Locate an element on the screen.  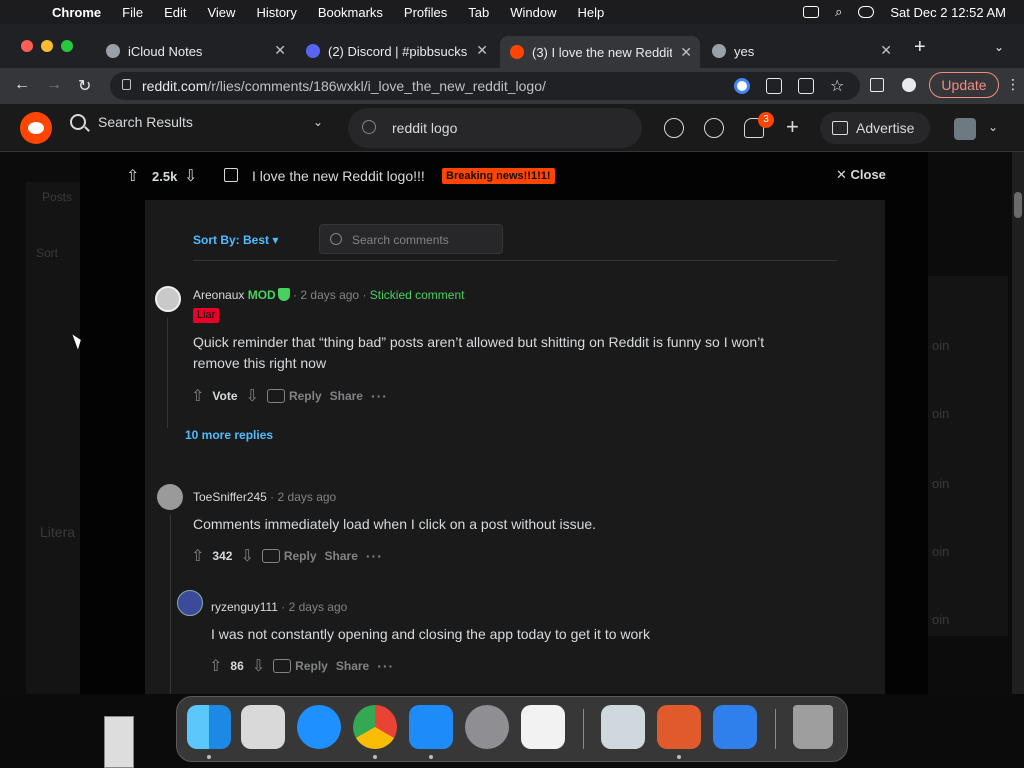
menu-window: Window is located at coordinates (533, 12).